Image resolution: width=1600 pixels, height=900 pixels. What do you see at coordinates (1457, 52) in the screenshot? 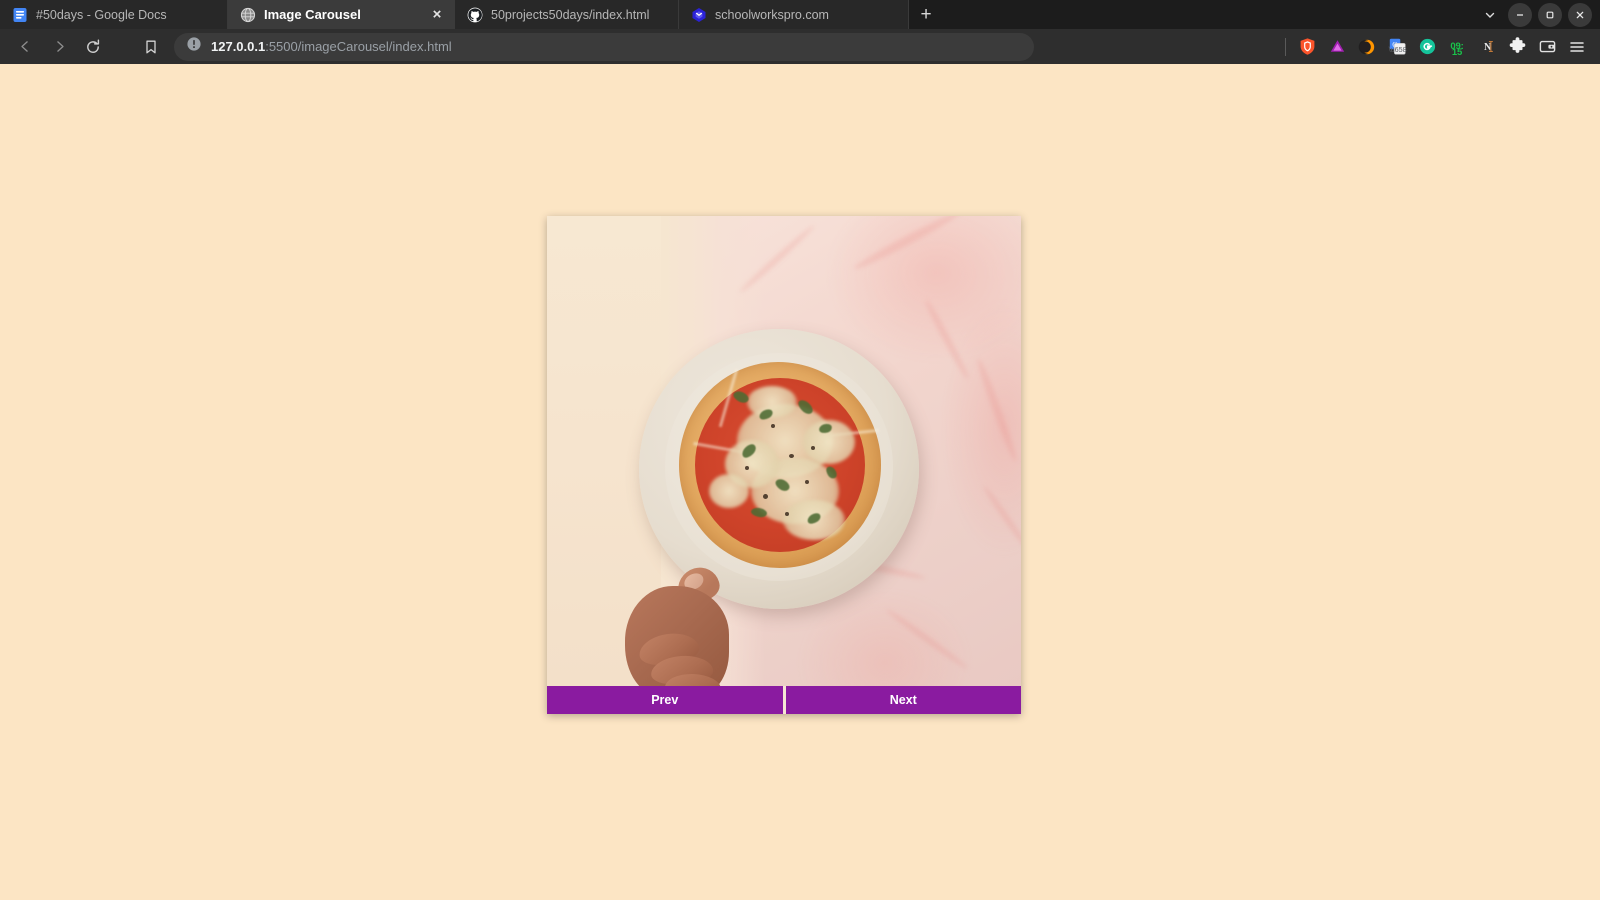
I see `timer-badge-bottom: 15` at bounding box center [1457, 52].